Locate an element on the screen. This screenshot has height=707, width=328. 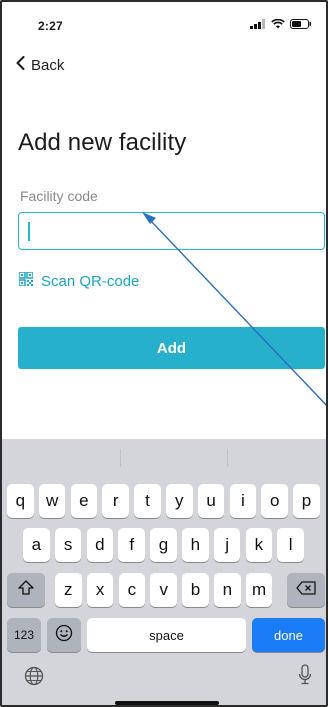
key-t: t is located at coordinates (147, 501).